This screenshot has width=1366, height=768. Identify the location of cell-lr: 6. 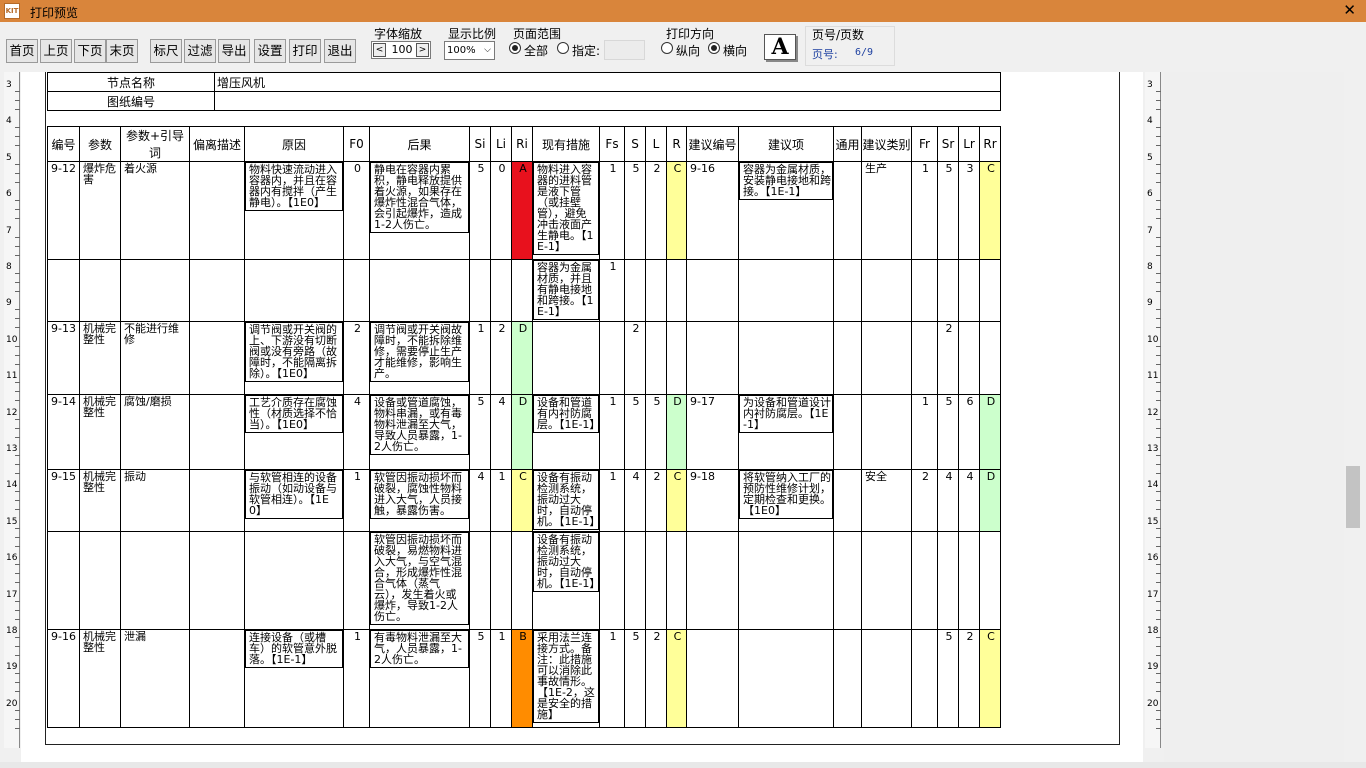
(969, 432).